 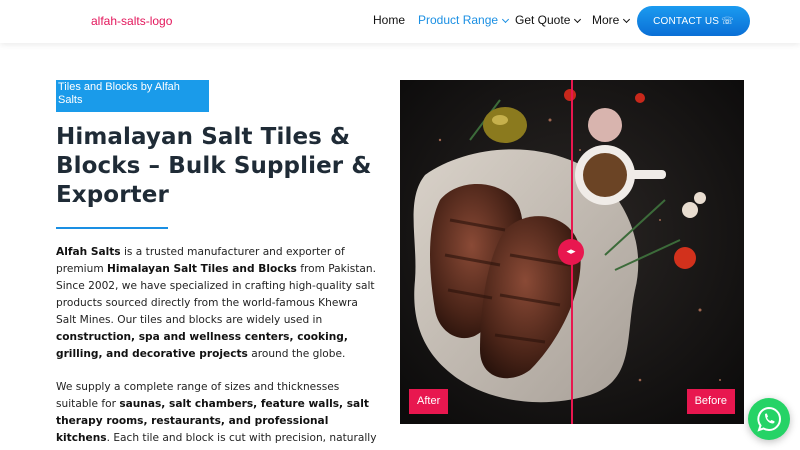 I want to click on drag-handle-icon: ◂▸, so click(x=571, y=252).